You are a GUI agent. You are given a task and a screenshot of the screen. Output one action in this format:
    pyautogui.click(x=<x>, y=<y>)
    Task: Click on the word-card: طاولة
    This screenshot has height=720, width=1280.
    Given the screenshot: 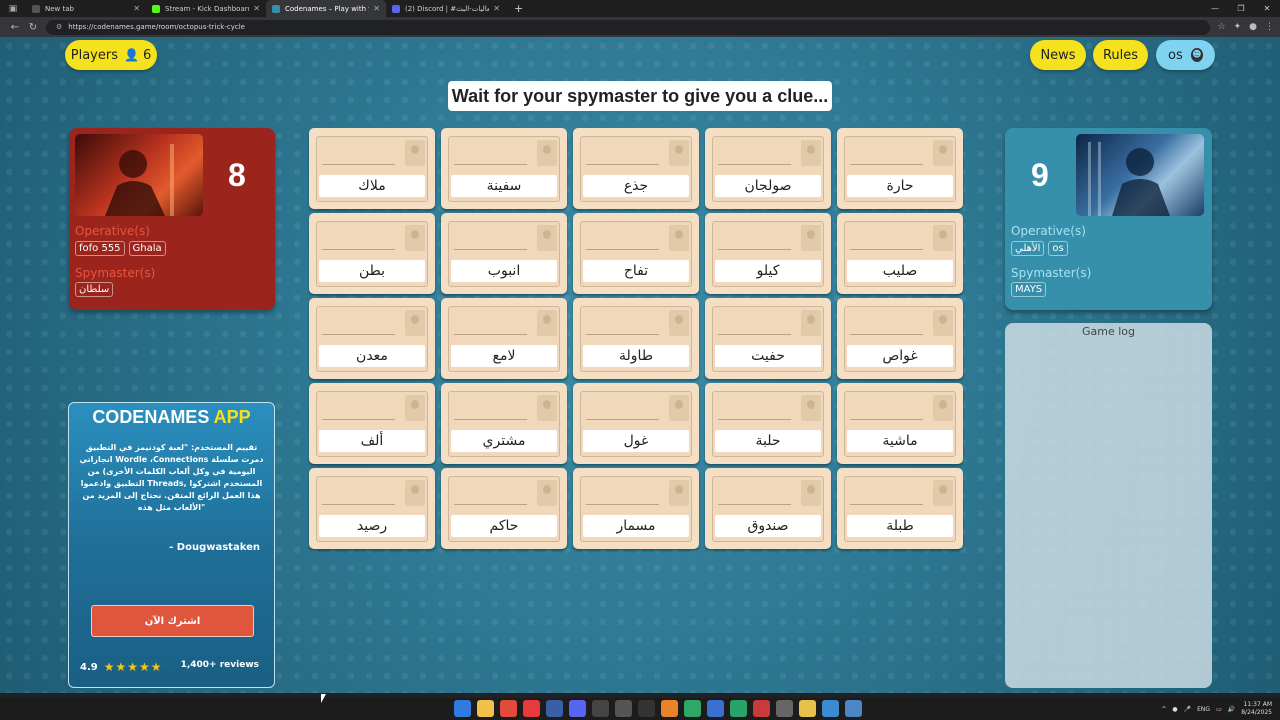 What is the action you would take?
    pyautogui.click(x=636, y=338)
    